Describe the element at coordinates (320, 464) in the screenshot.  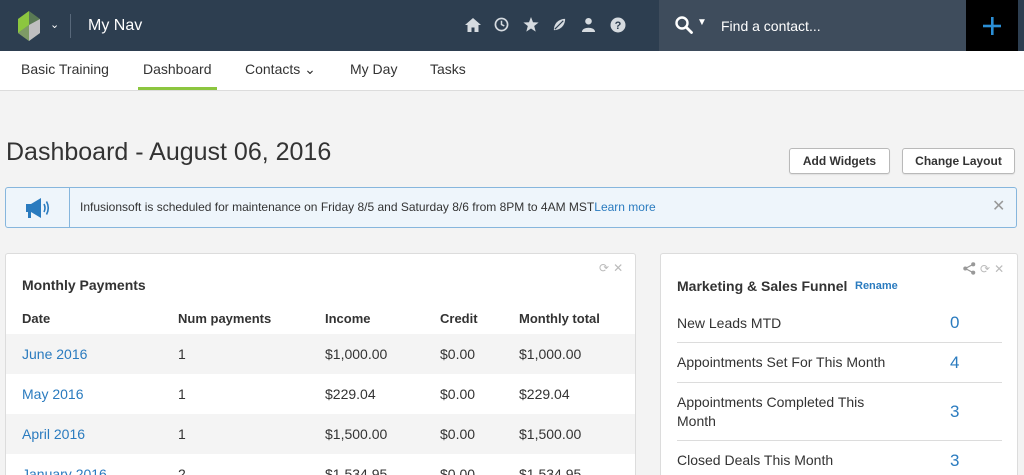
I see `table-row: January 2016 2 $1,534.95 $0.00 $1,534.95` at that location.